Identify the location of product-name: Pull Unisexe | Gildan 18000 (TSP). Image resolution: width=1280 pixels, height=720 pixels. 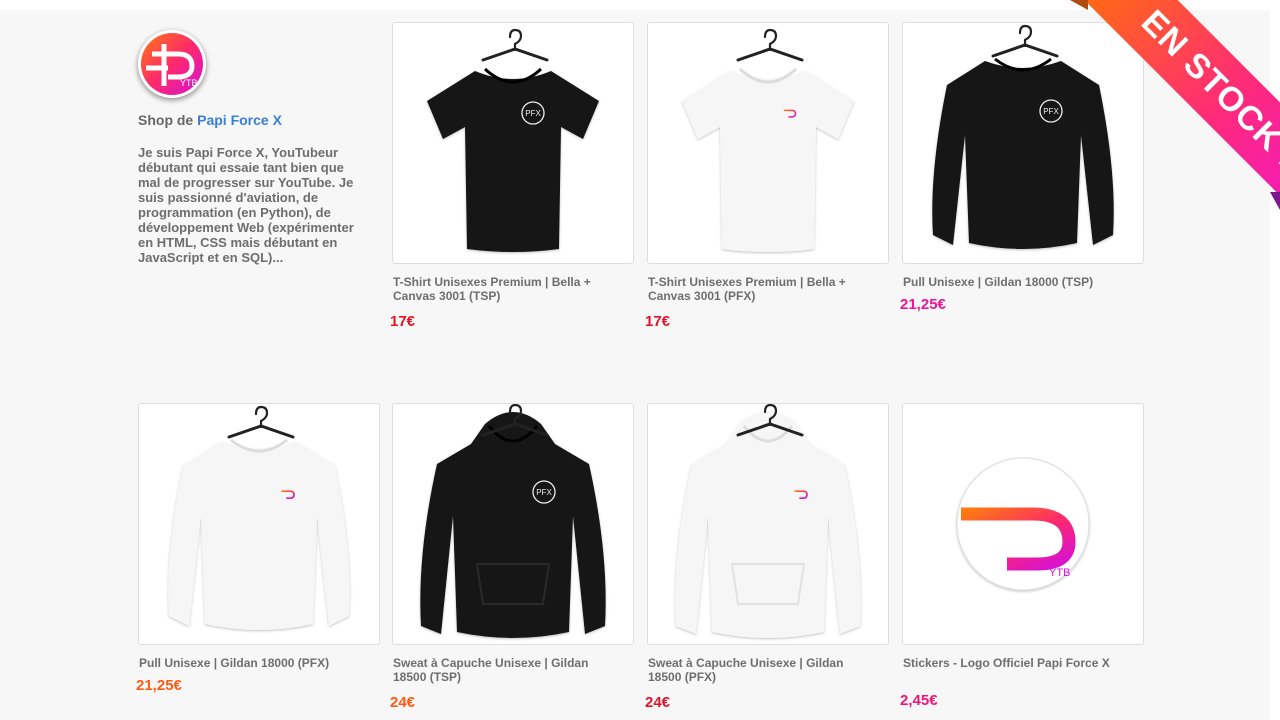
(1017, 282).